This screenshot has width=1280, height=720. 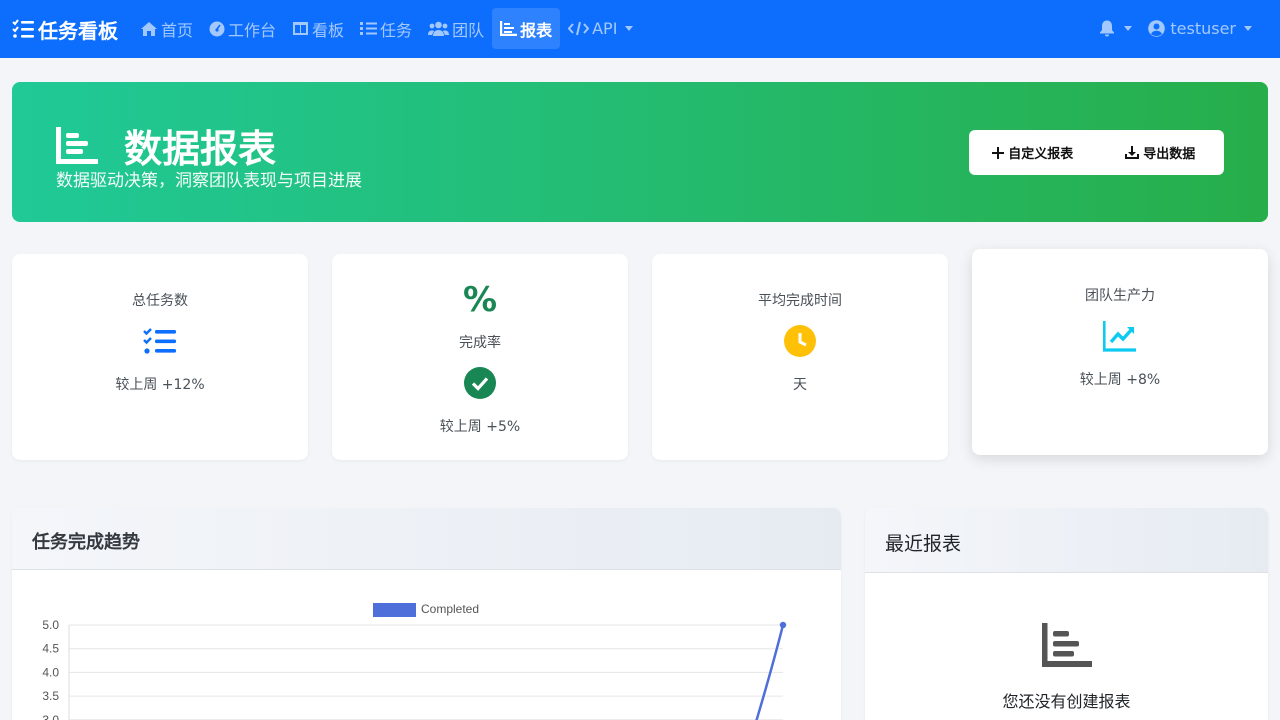 What do you see at coordinates (160, 385) in the screenshot?
I see `stat-footer: 较上周 +12%` at bounding box center [160, 385].